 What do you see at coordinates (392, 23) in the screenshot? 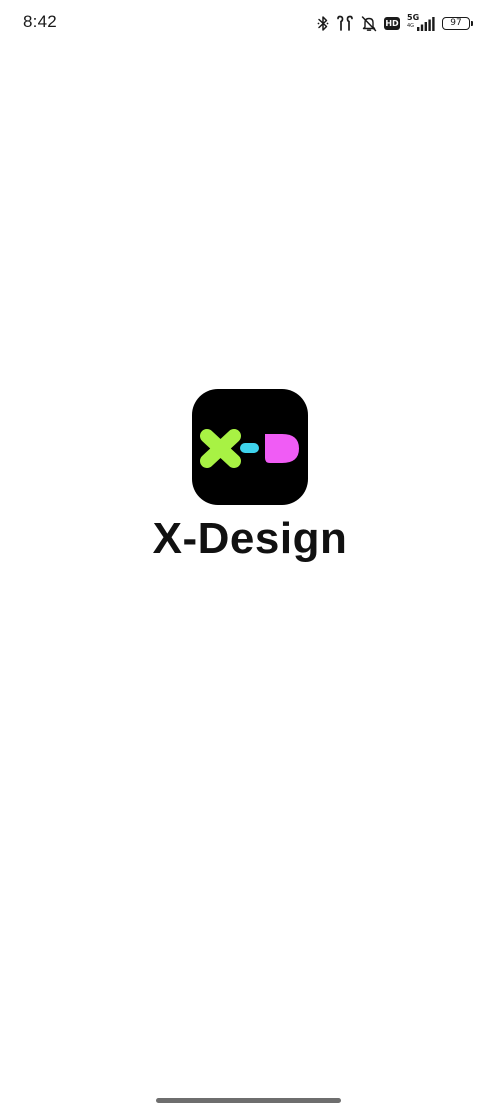
I see `hd-icon: HD` at bounding box center [392, 23].